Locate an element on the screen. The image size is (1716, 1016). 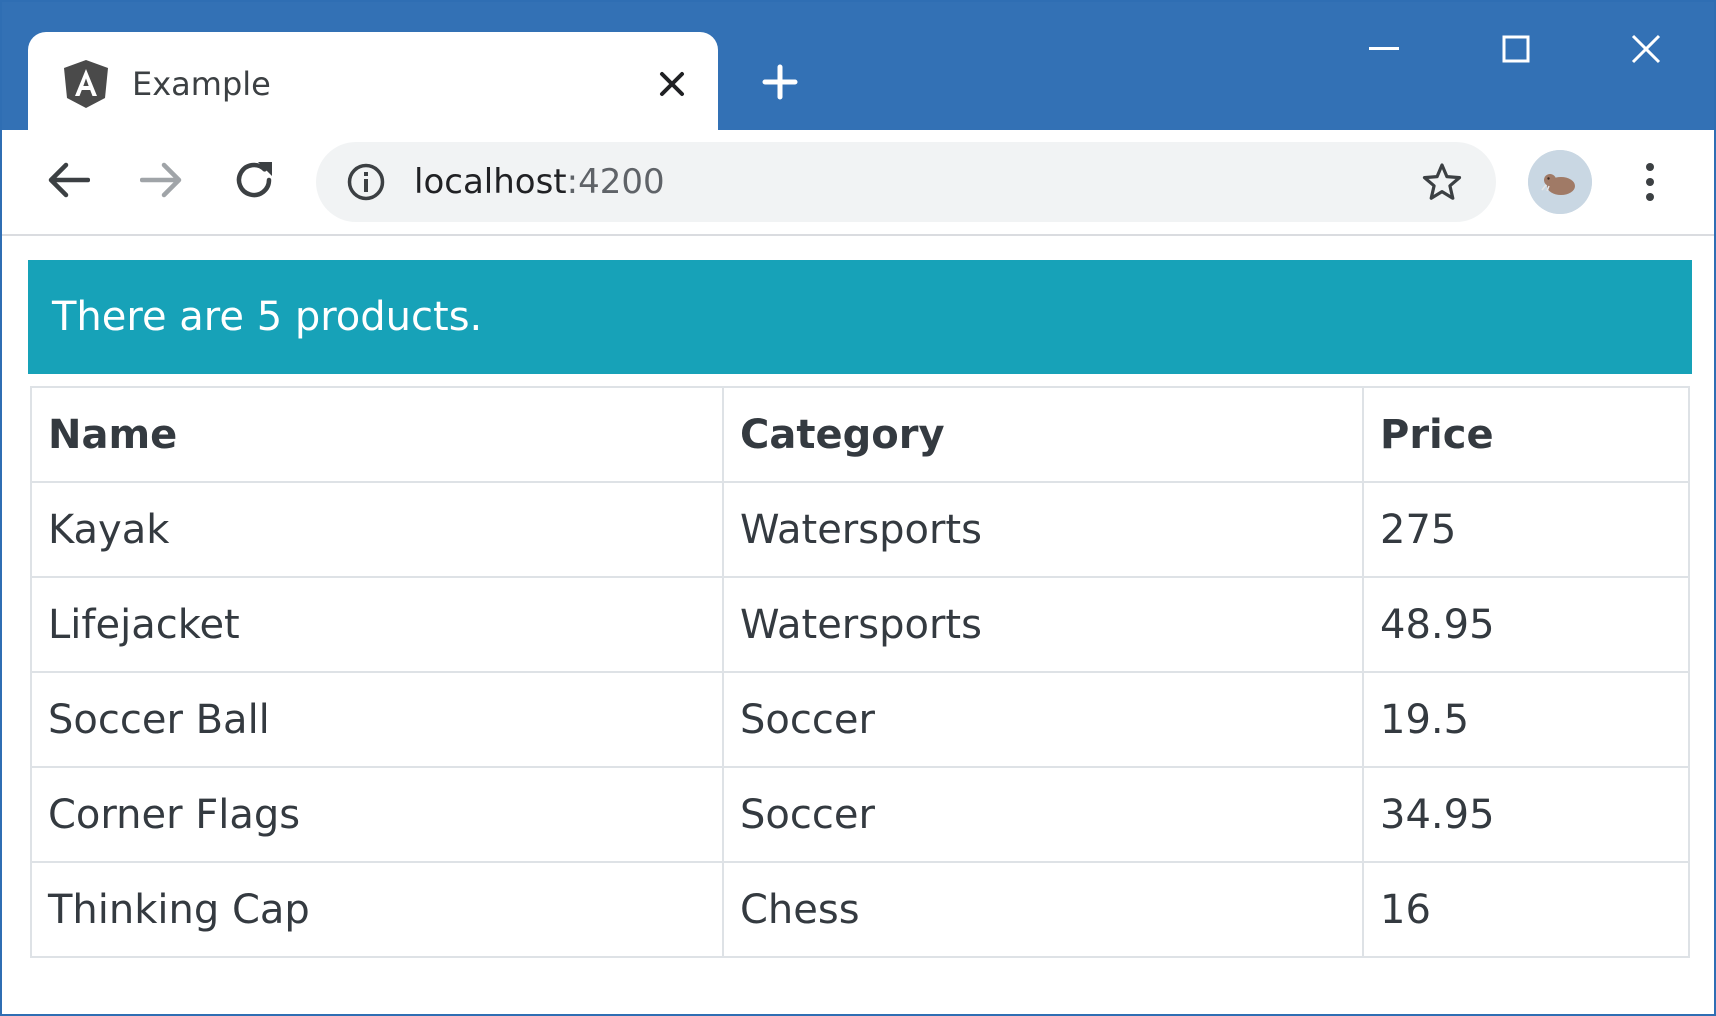
url-text: localhost:4200 is located at coordinates (864, 182).